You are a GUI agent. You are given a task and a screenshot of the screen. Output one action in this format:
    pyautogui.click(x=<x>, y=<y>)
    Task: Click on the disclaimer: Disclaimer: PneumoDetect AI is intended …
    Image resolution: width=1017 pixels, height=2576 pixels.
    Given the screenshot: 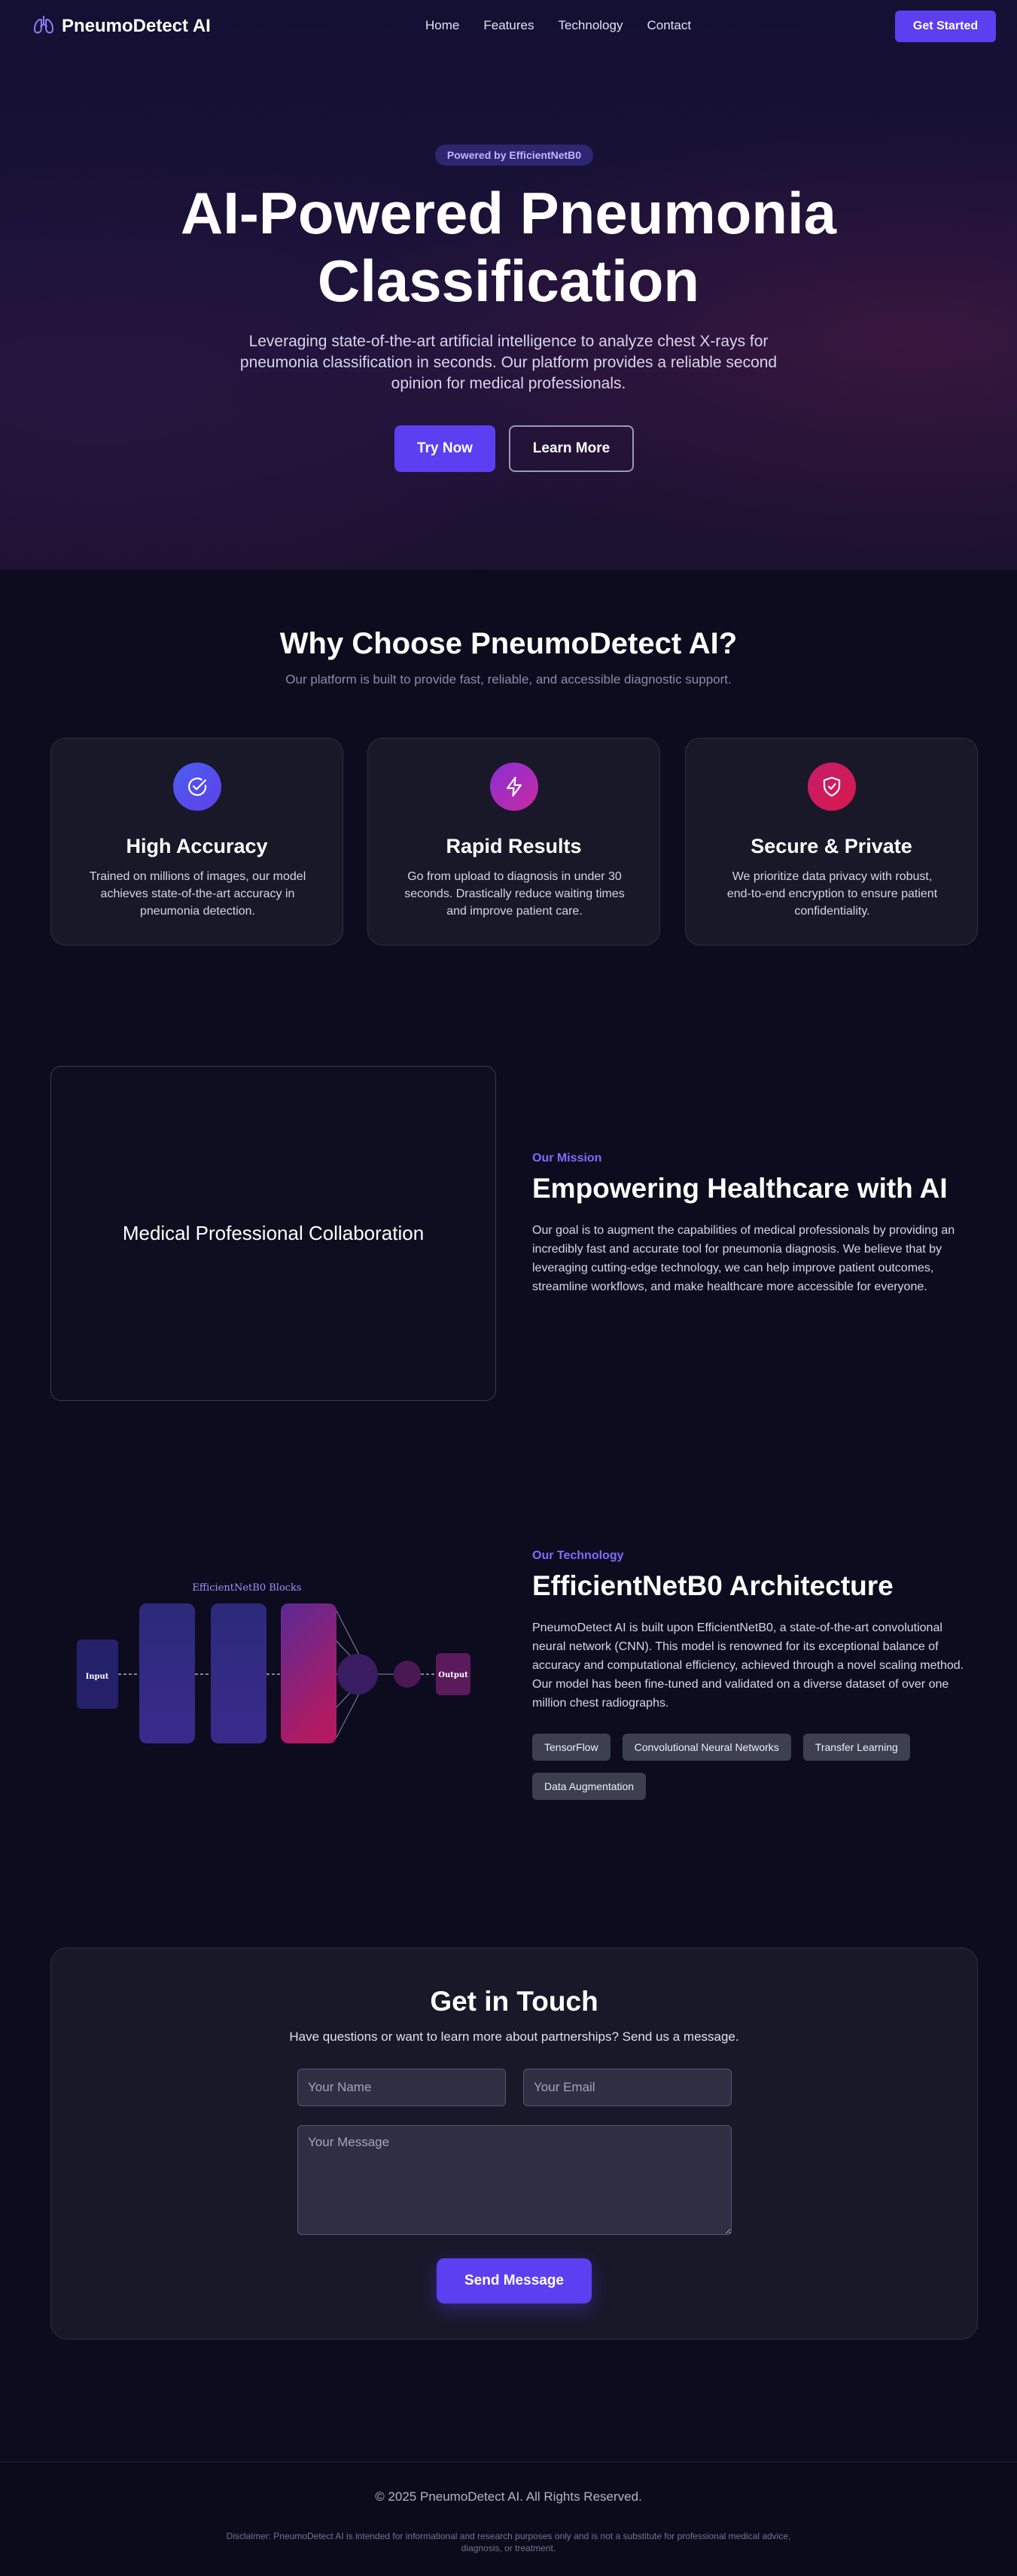 What is the action you would take?
    pyautogui.click(x=508, y=2542)
    